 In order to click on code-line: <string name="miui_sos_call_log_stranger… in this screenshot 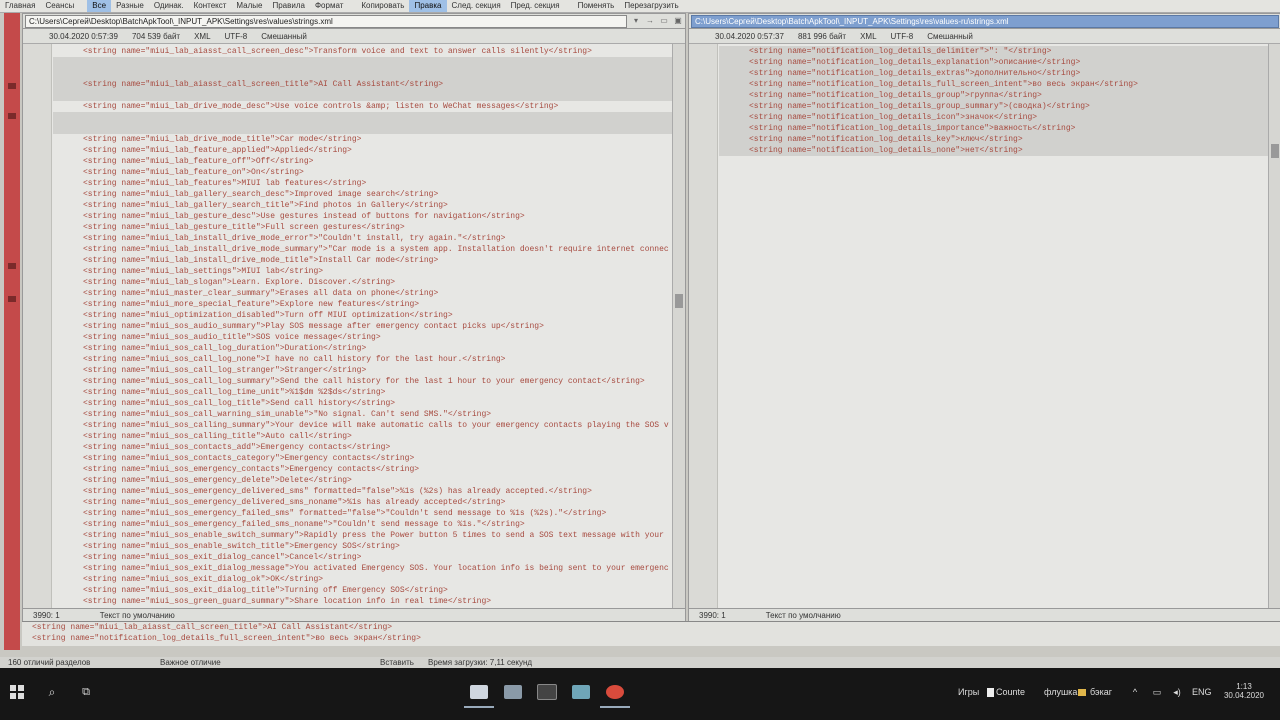, I will do `click(363, 370)`.